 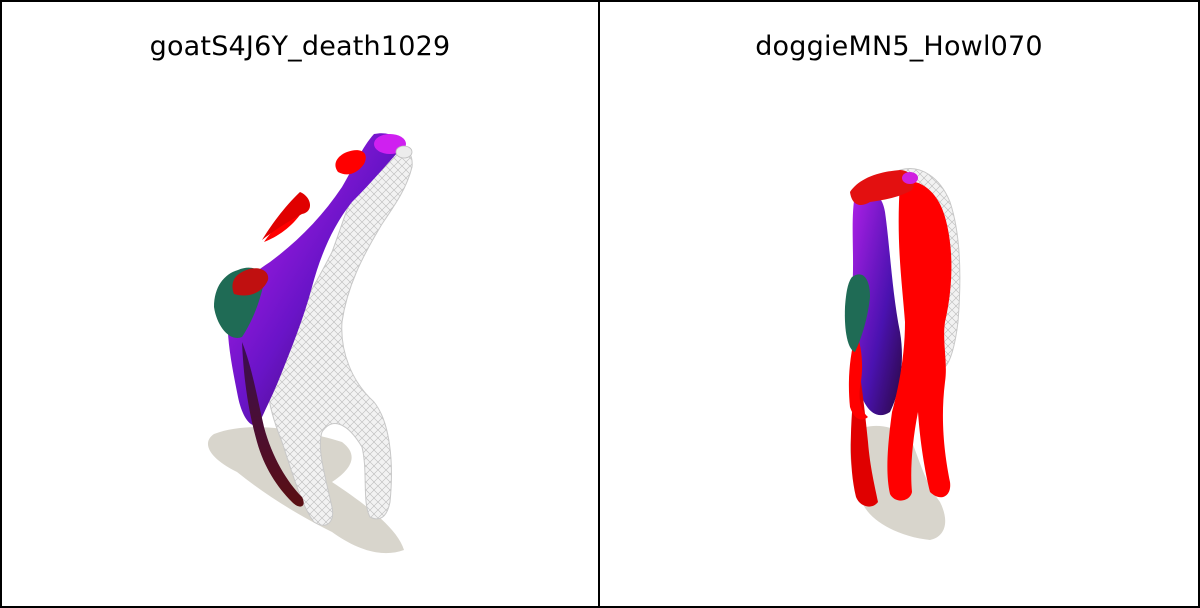 What do you see at coordinates (286, 216) in the screenshot?
I see `goat-horn` at bounding box center [286, 216].